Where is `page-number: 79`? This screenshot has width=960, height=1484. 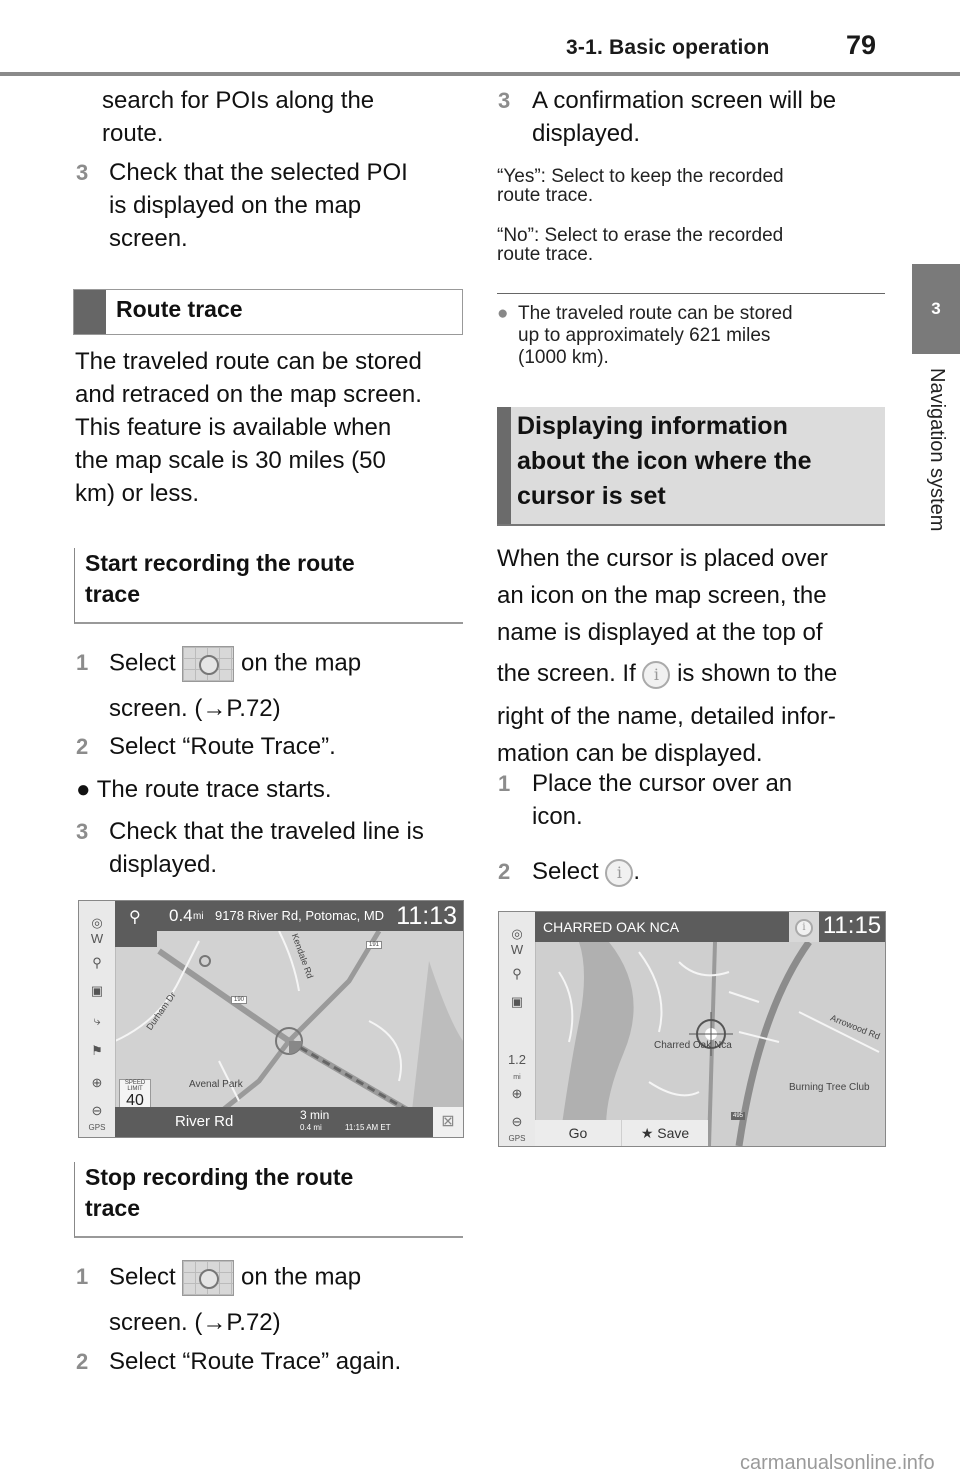 page-number: 79 is located at coordinates (861, 45).